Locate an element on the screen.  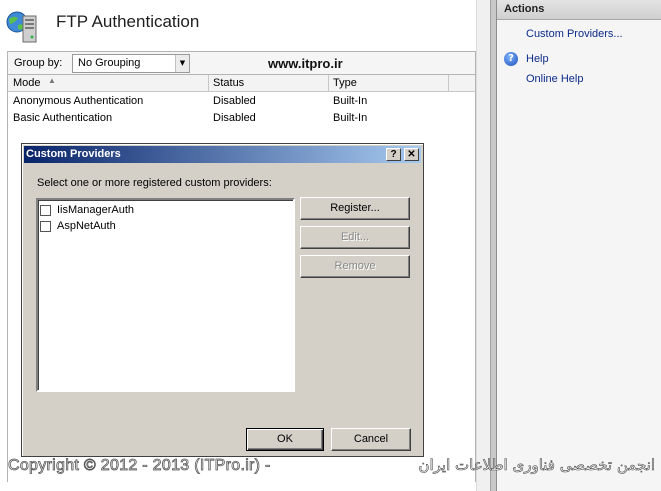
help-button: ? is located at coordinates (393, 154).